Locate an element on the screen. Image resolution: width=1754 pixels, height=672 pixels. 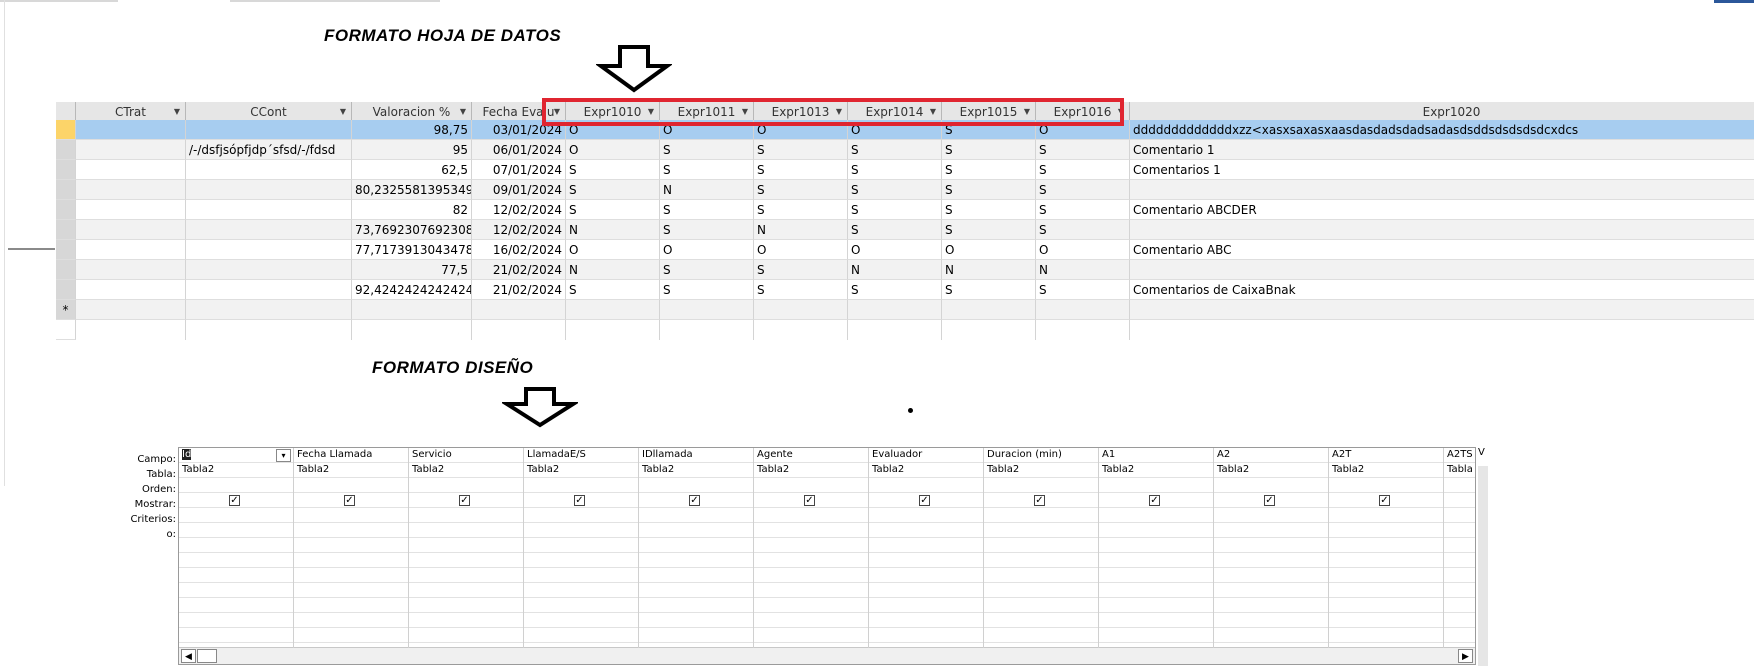
table-cell: 12/02/2024 is located at coordinates (519, 230).